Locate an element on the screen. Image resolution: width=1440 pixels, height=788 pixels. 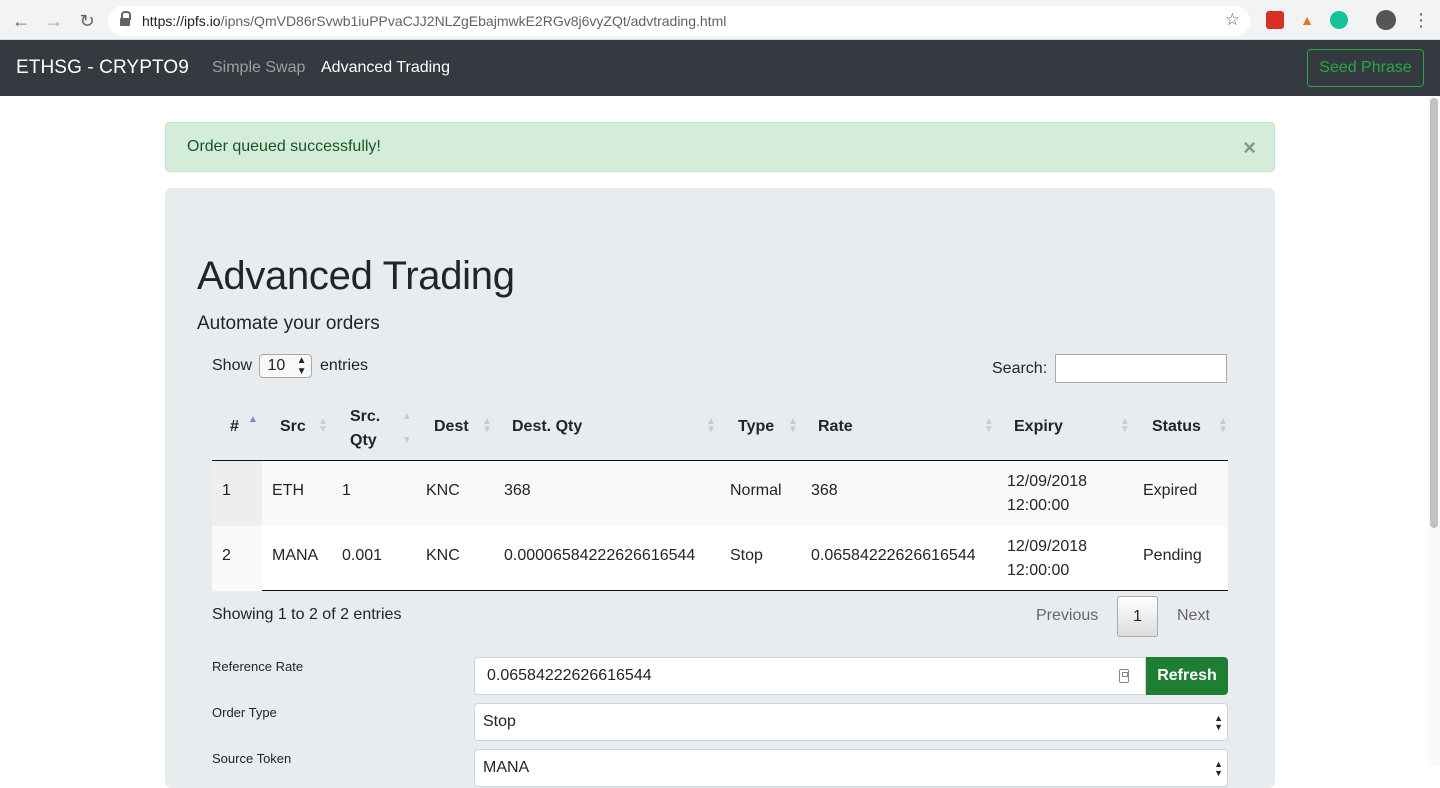
column-header-dest: Dest ▲ ▼ is located at coordinates (455, 428).